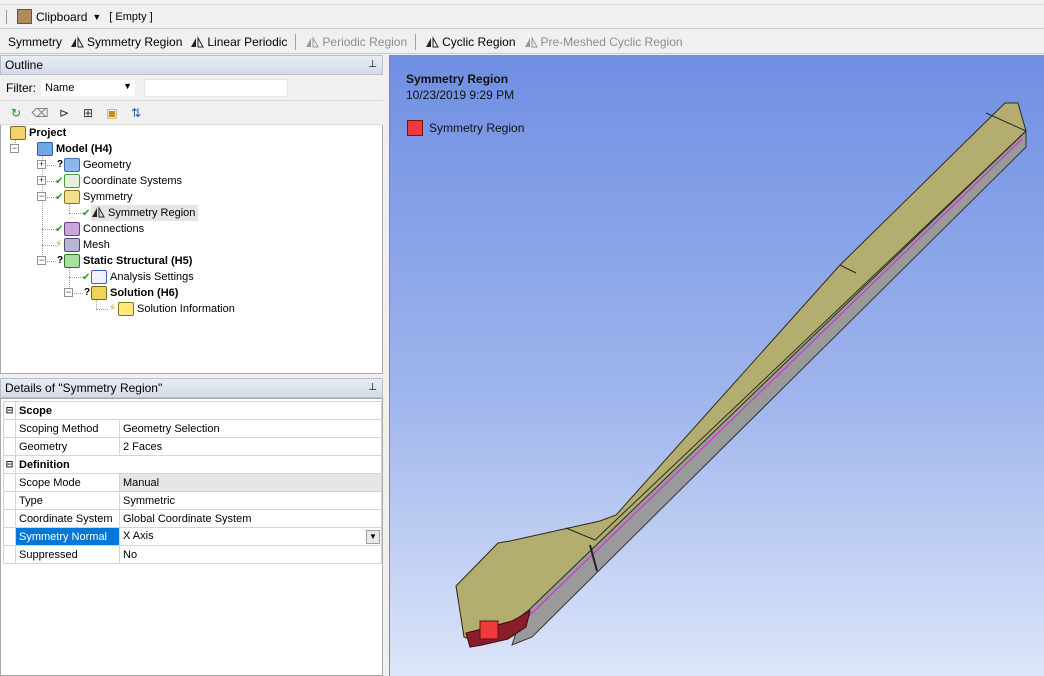 This screenshot has width=1044, height=676. What do you see at coordinates (112, 113) in the screenshot?
I see `folder-icon: ▣` at bounding box center [112, 113].